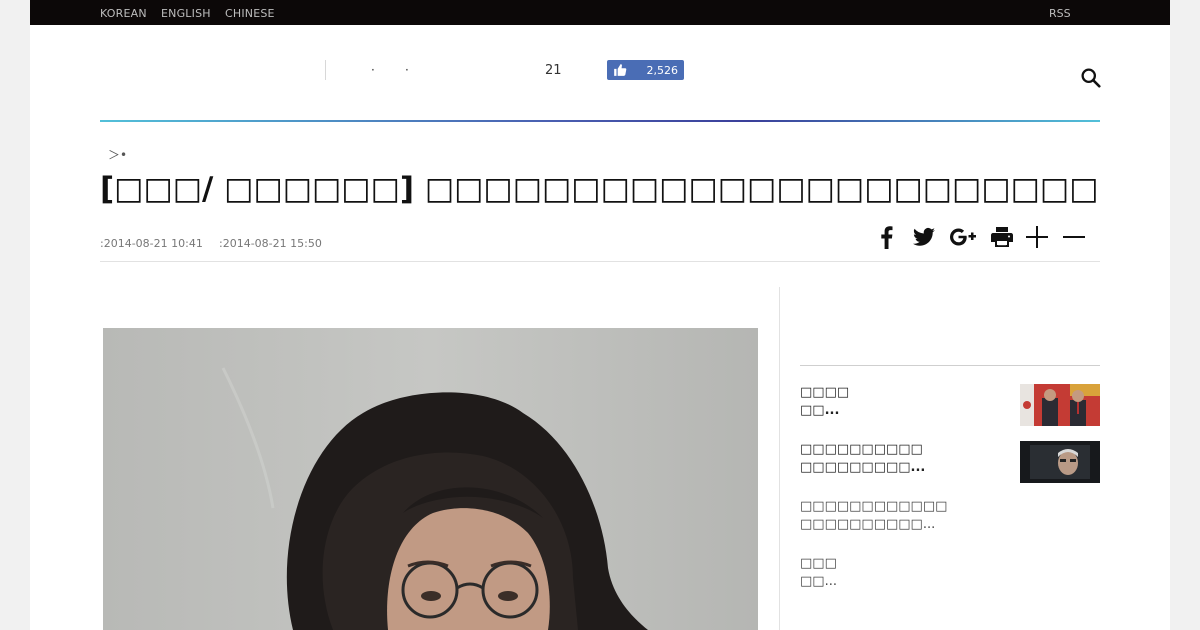 This screenshot has width=1200, height=630. I want to click on header-count: 21, so click(553, 70).